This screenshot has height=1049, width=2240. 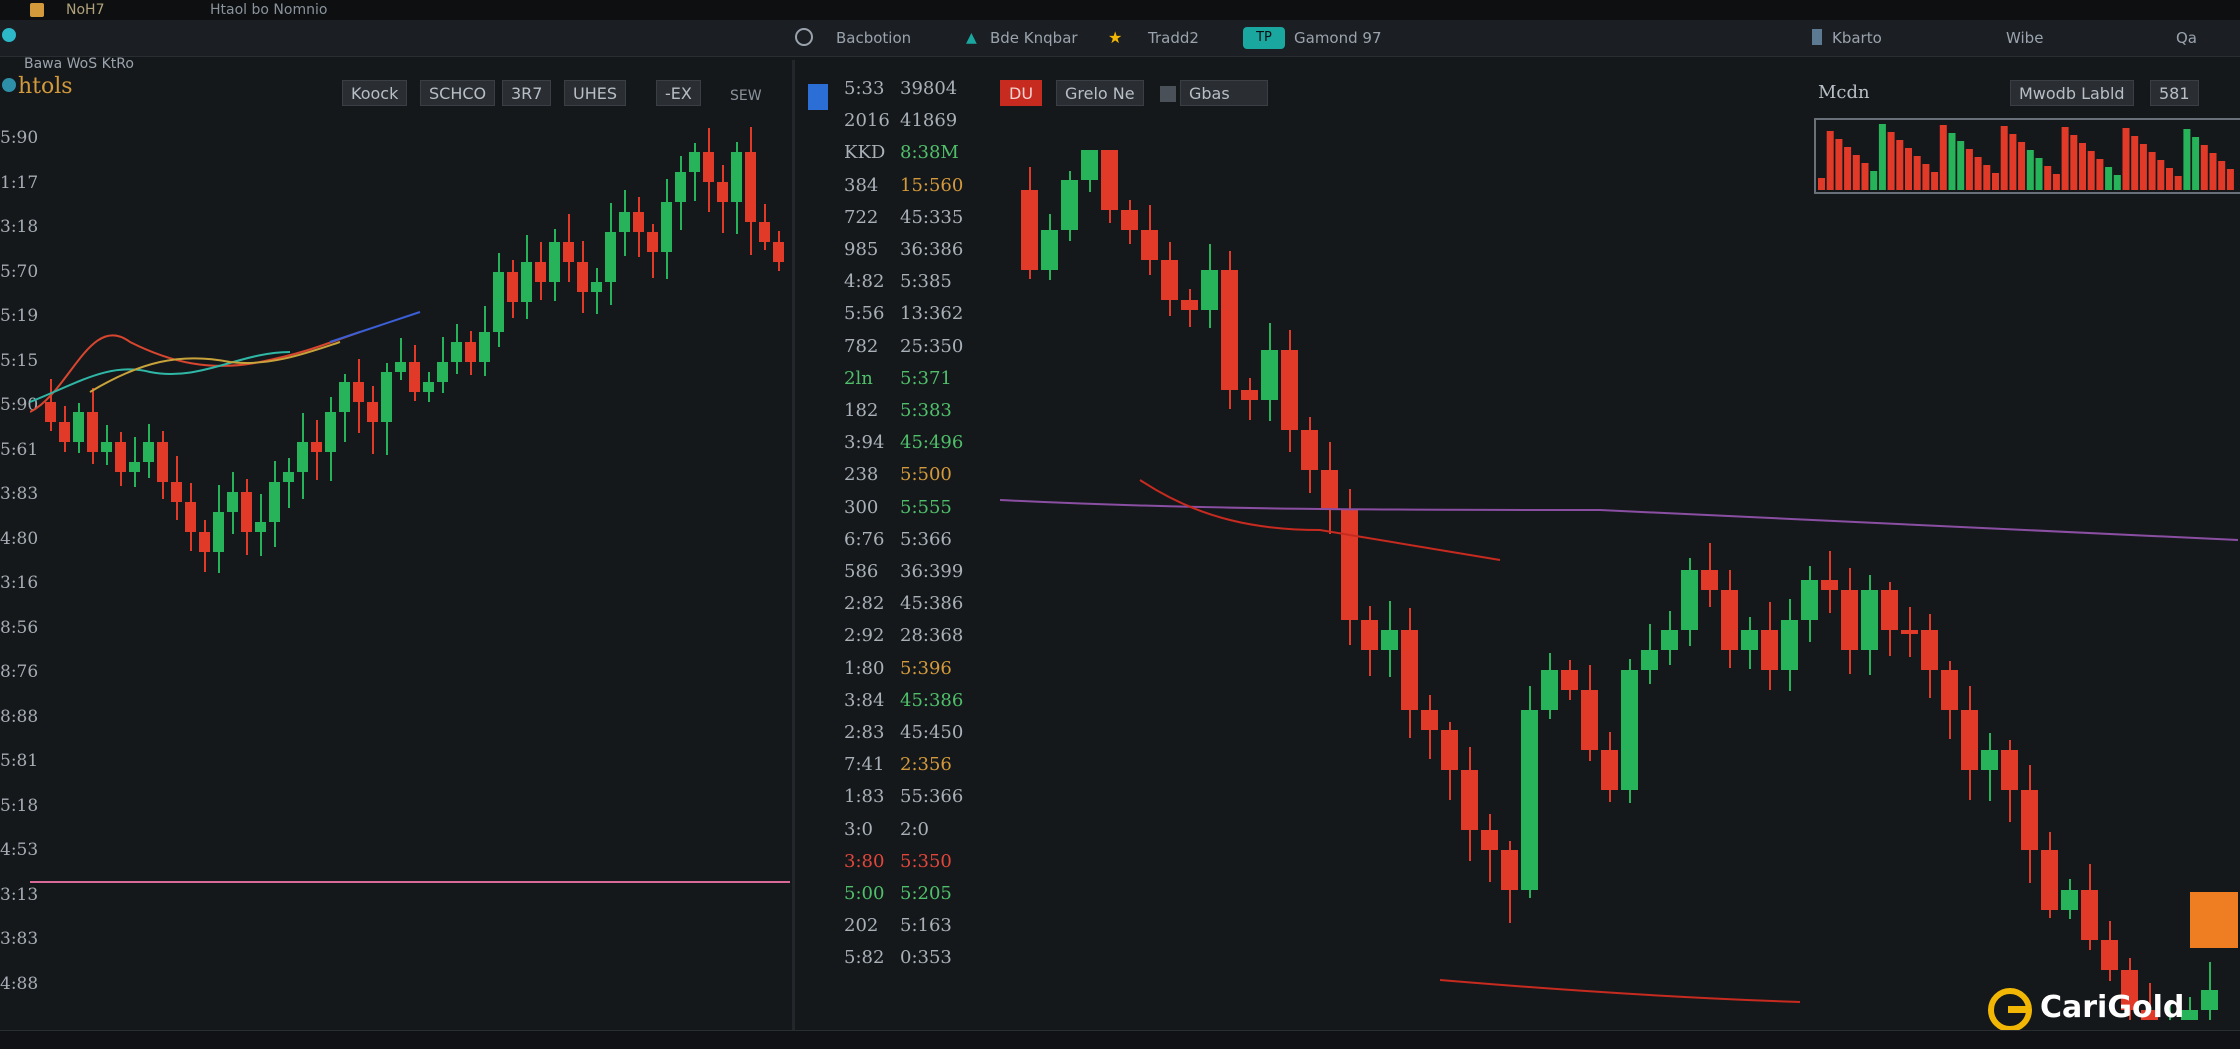 What do you see at coordinates (926, 282) in the screenshot?
I see `order-book-volume: 5:385` at bounding box center [926, 282].